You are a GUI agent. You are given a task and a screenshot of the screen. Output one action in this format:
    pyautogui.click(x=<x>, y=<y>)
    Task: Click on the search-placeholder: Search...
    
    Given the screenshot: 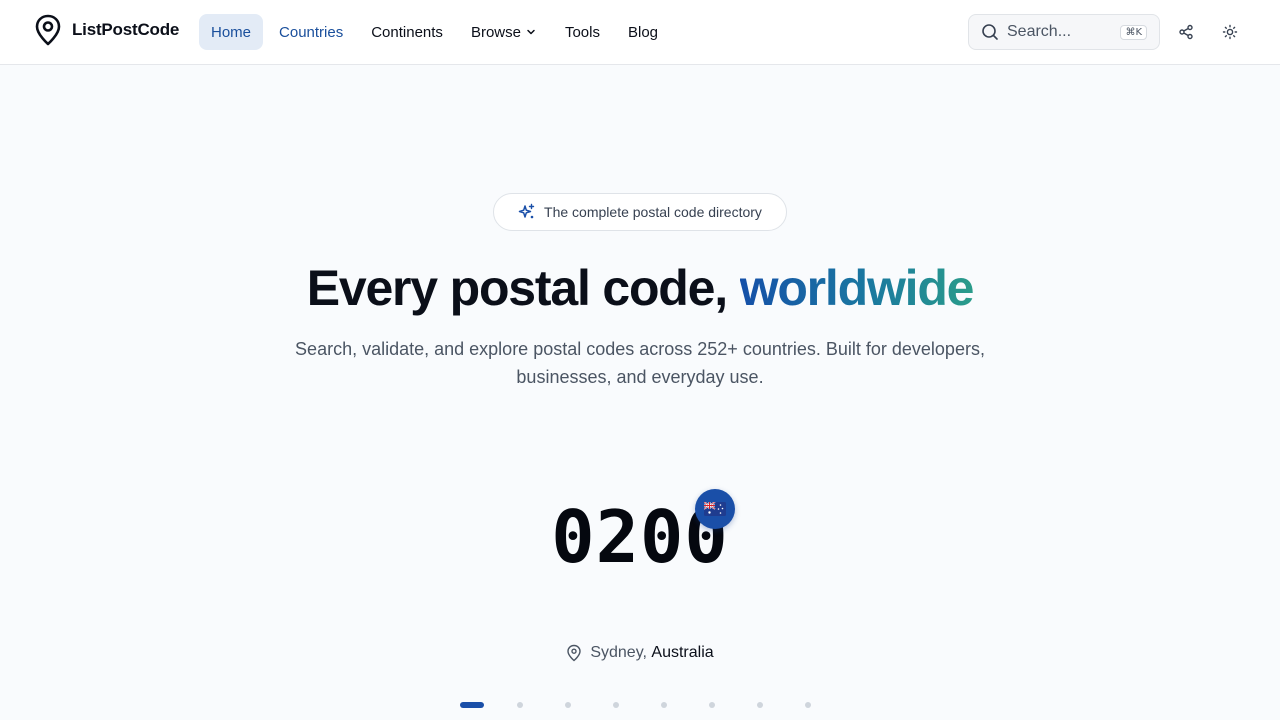 What is the action you would take?
    pyautogui.click(x=1039, y=31)
    